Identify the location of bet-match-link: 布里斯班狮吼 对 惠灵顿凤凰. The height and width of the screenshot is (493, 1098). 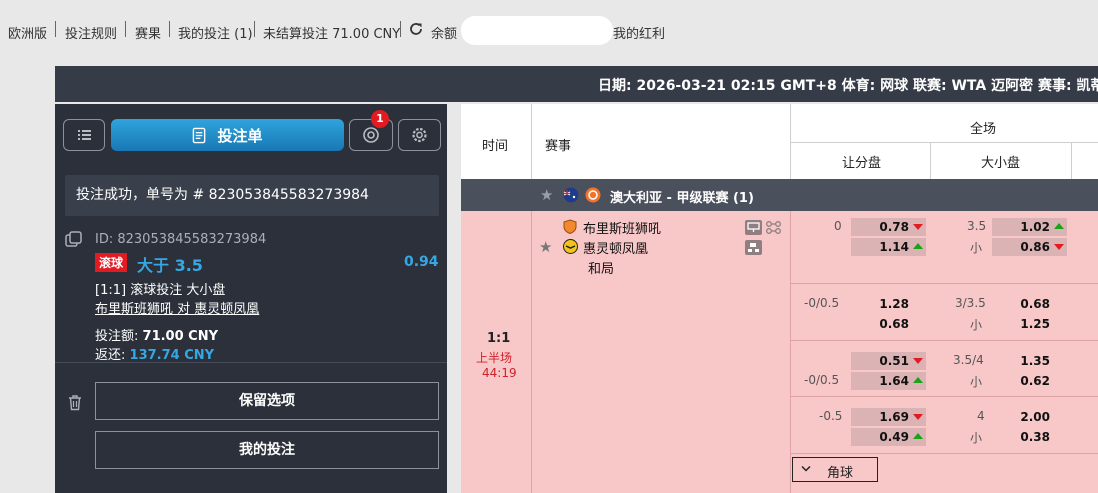
(177, 307).